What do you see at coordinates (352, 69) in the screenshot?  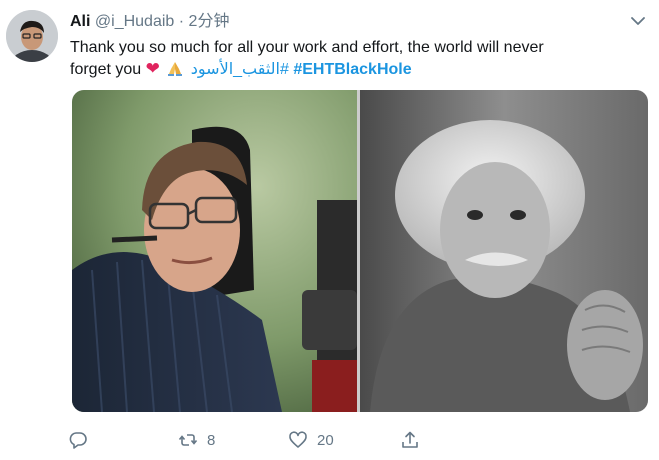 I see `hashtag-ehtblackhole: #EHTBlackHole` at bounding box center [352, 69].